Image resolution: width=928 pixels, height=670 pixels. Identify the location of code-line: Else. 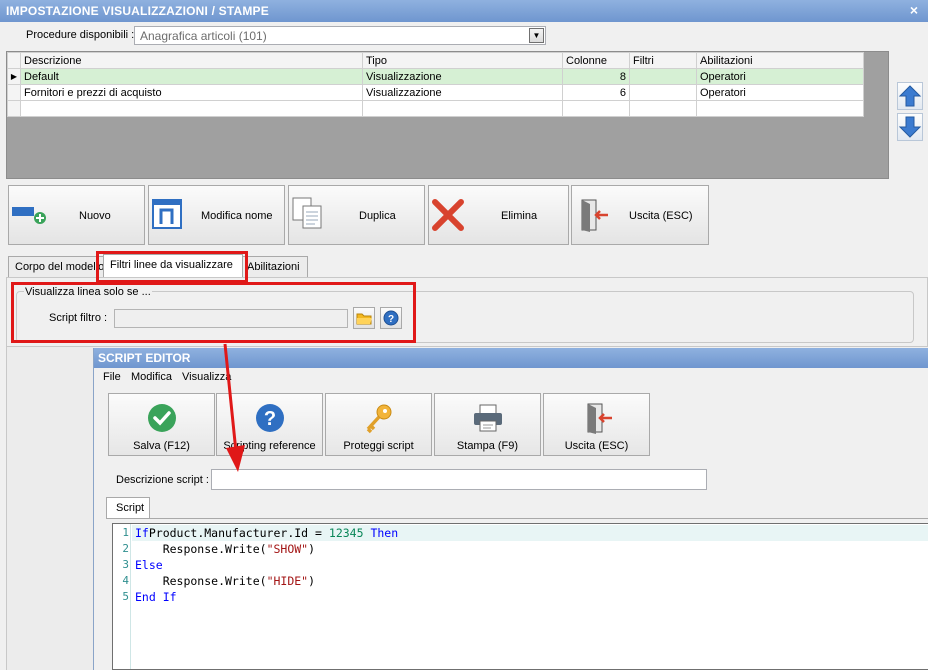
(149, 565).